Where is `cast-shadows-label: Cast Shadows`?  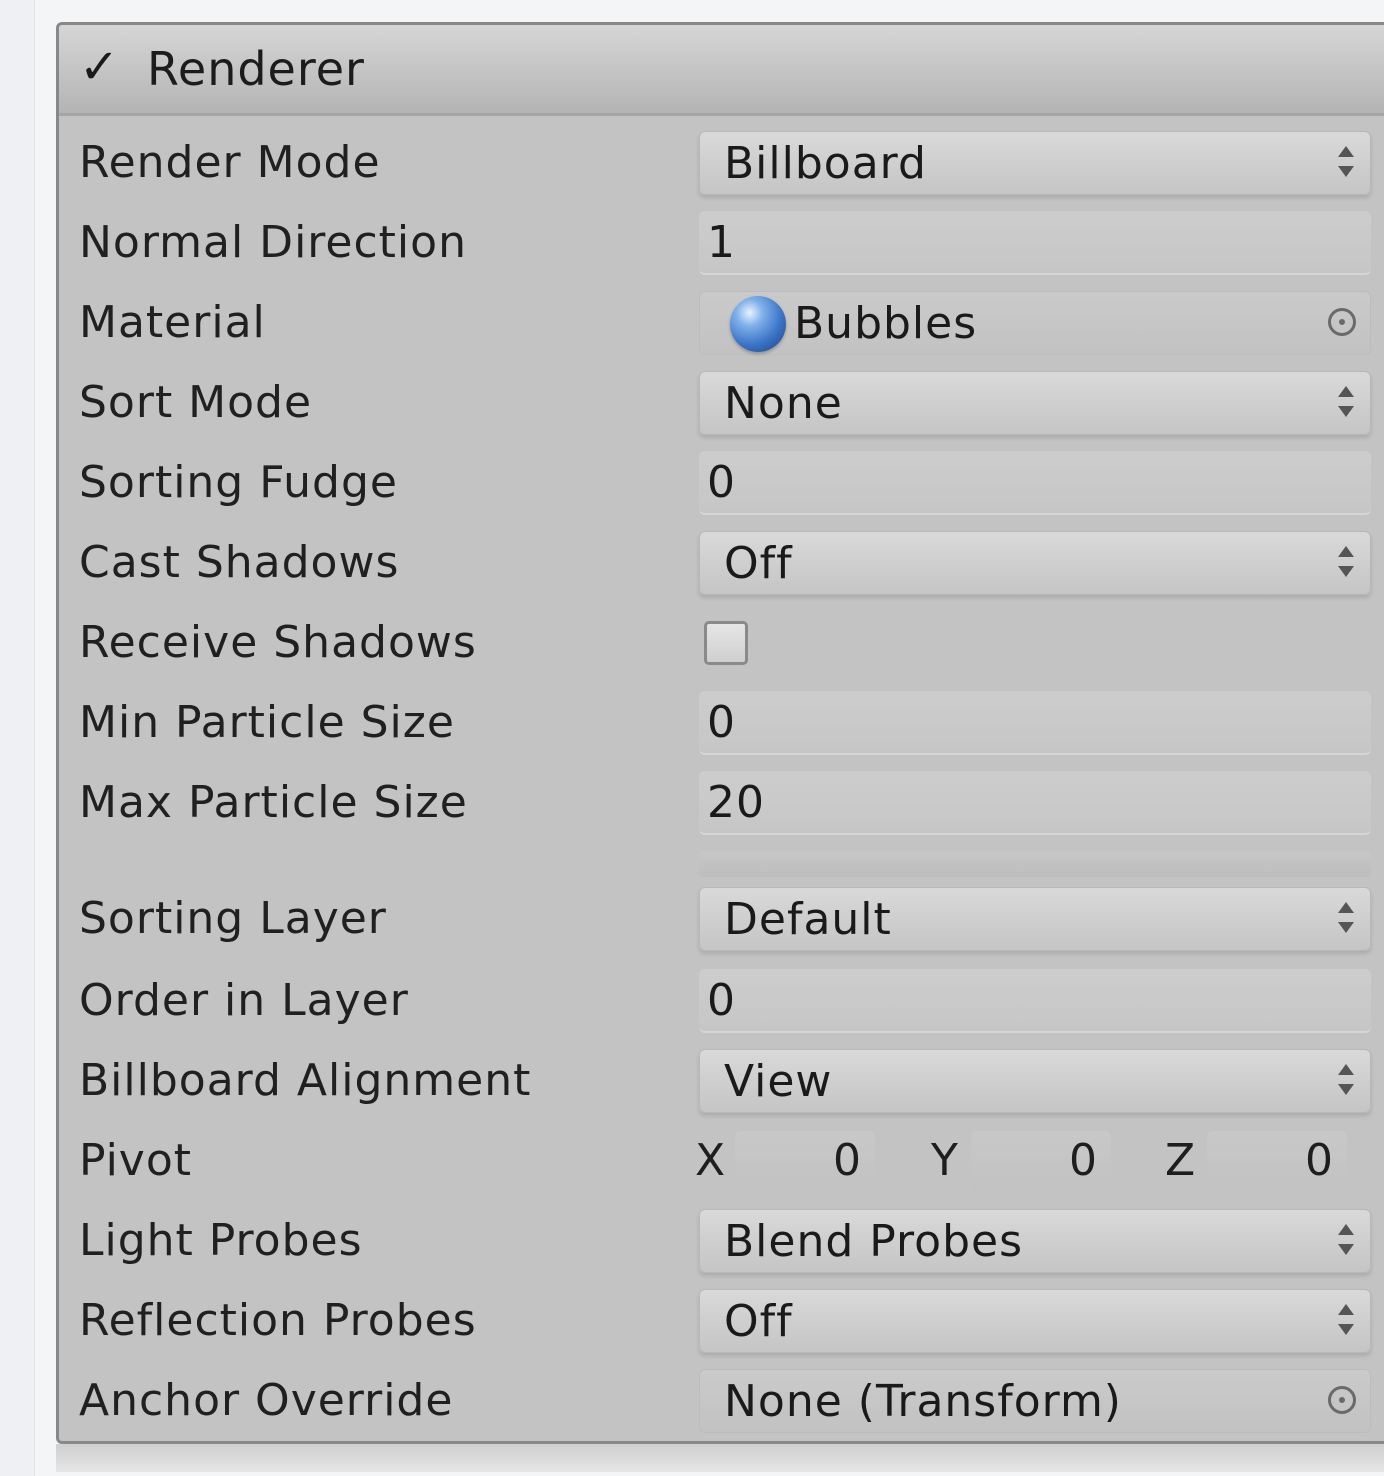 cast-shadows-label: Cast Shadows is located at coordinates (239, 562).